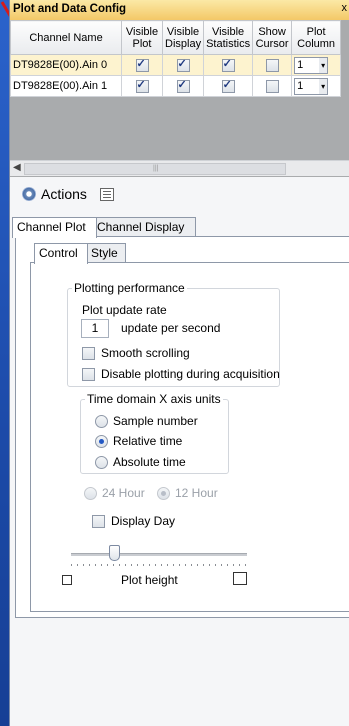 This screenshot has width=349, height=726. I want to click on smooth-scrolling-option: Smooth scrolling, so click(136, 353).